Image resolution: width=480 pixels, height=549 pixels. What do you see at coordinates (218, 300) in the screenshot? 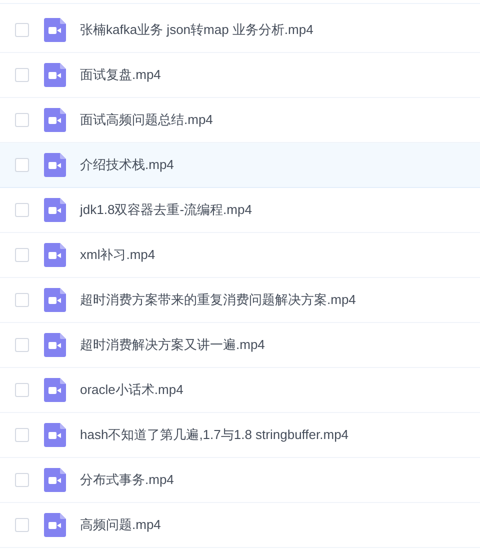
I see `file-name: 超时消费方案带来的重复消费问题解决方案.mp4` at bounding box center [218, 300].